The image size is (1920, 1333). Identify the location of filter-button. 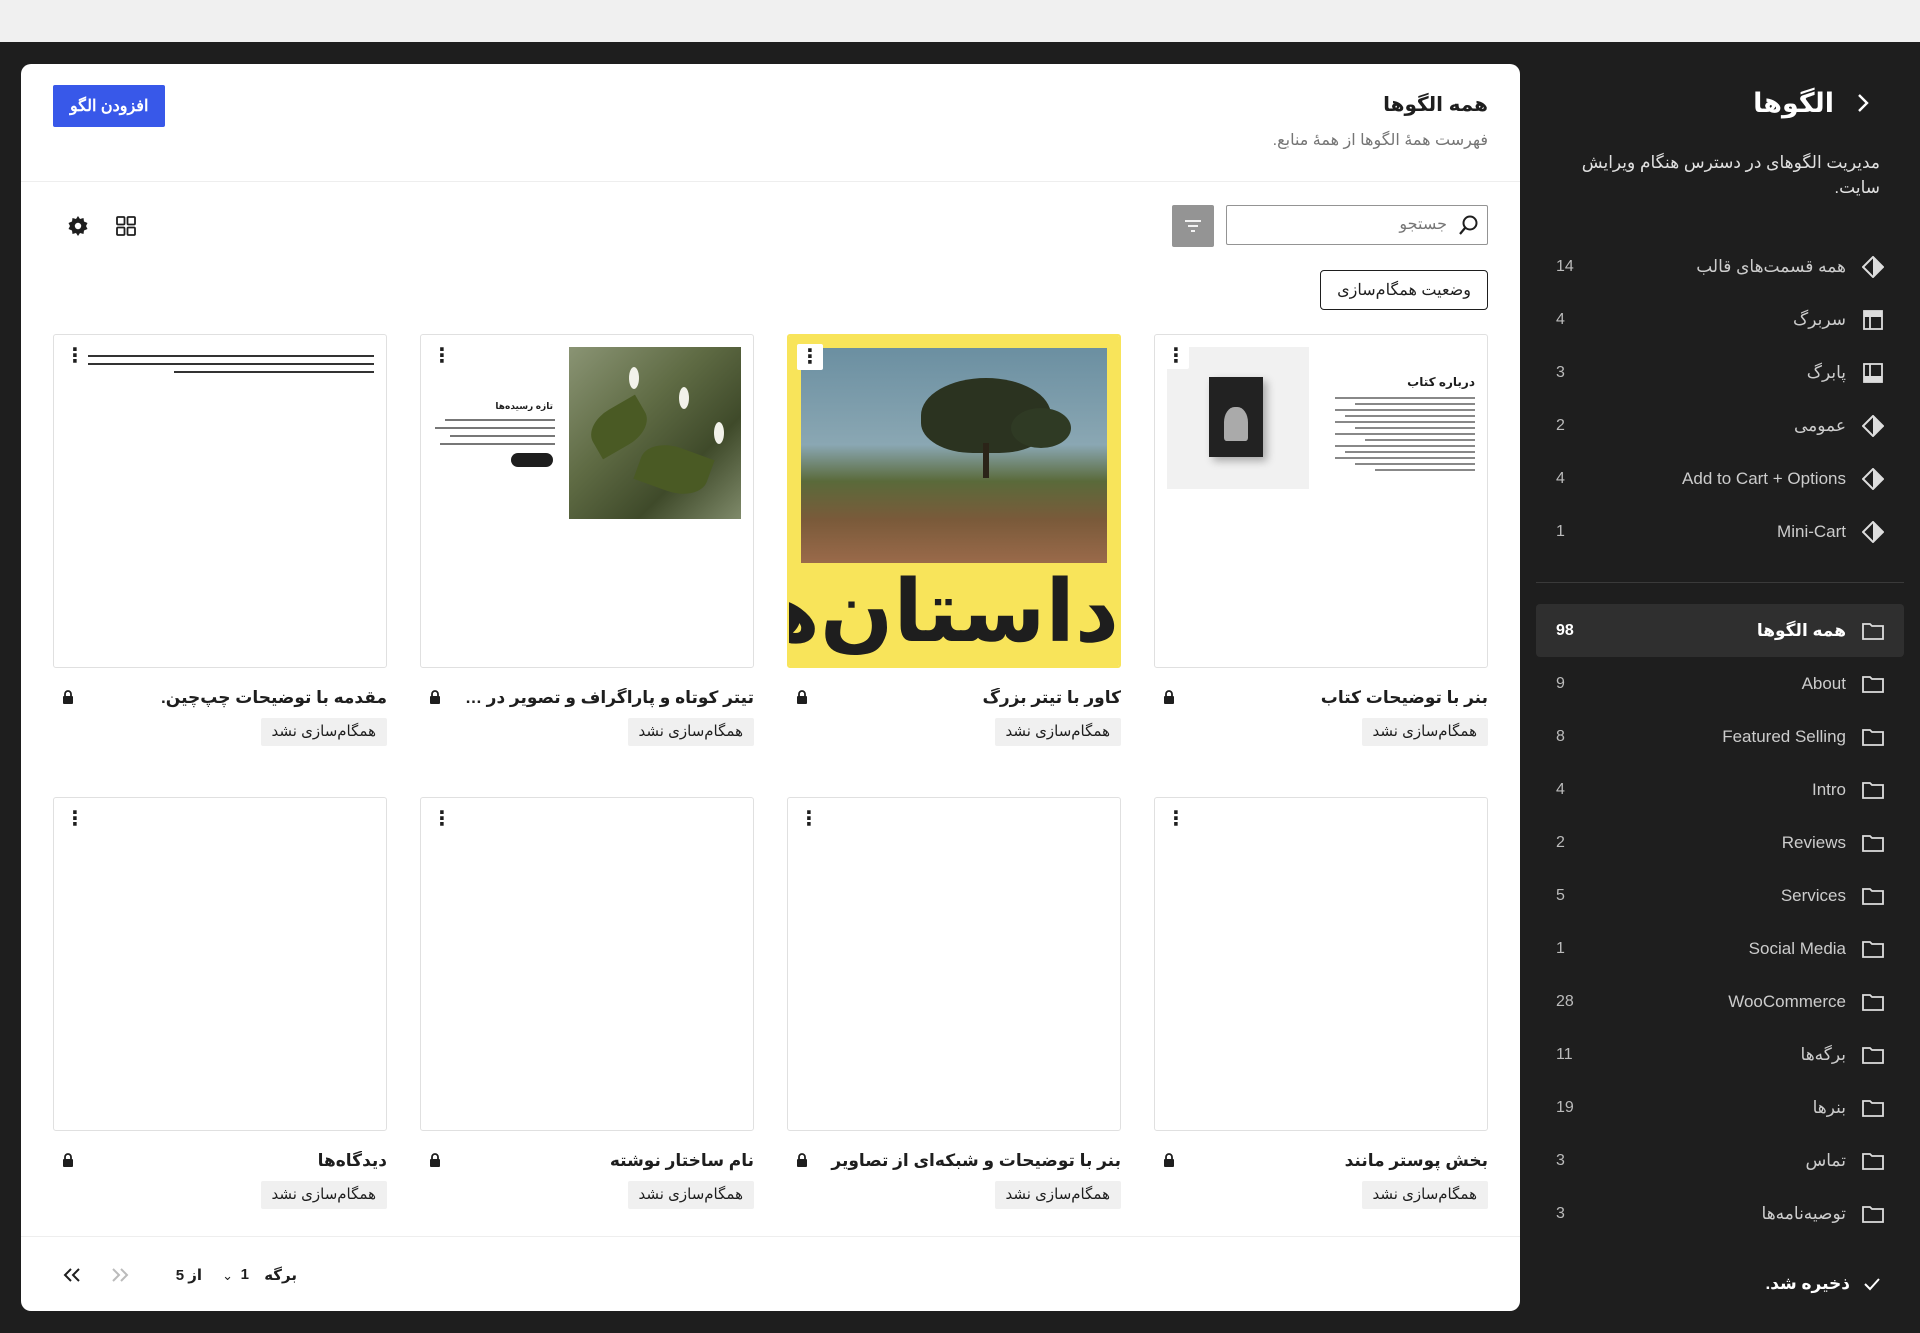
(1193, 226).